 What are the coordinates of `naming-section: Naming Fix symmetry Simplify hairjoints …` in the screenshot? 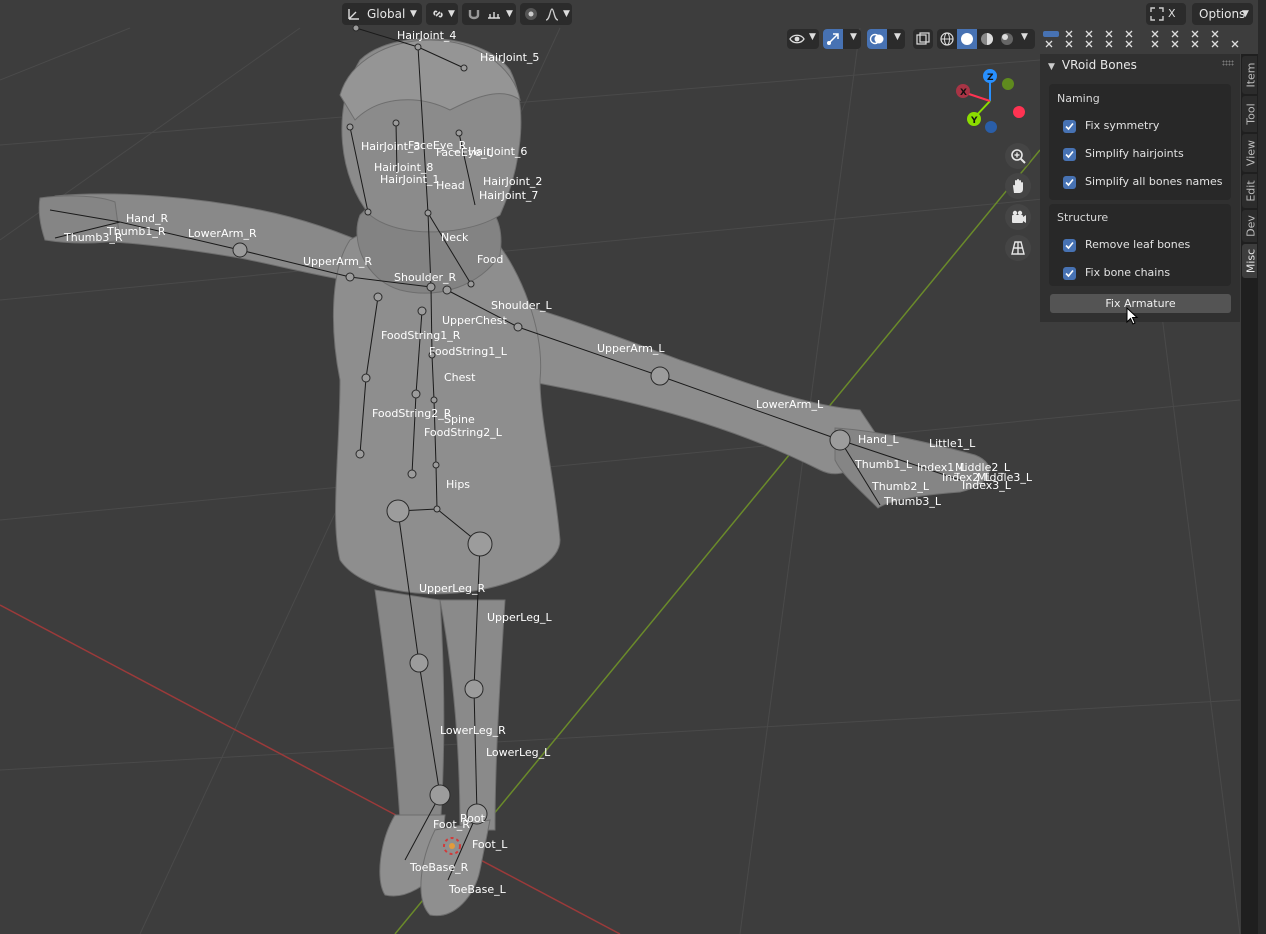 It's located at (1140, 142).